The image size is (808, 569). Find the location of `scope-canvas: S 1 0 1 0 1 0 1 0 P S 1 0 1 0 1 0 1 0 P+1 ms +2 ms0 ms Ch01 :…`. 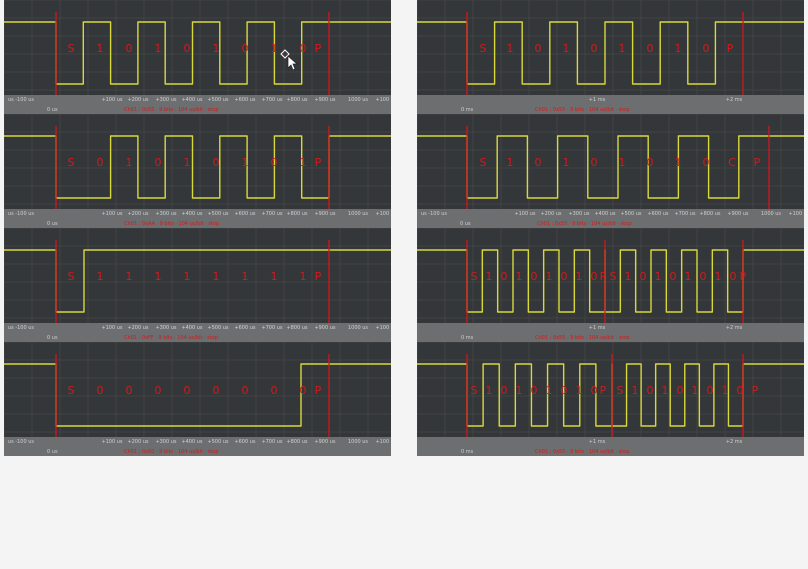

scope-canvas: S 1 0 1 0 1 0 1 0 P S 1 0 1 0 1 0 1 0 P+1 ms +2 ms0 ms Ch01 :… is located at coordinates (610, 399).